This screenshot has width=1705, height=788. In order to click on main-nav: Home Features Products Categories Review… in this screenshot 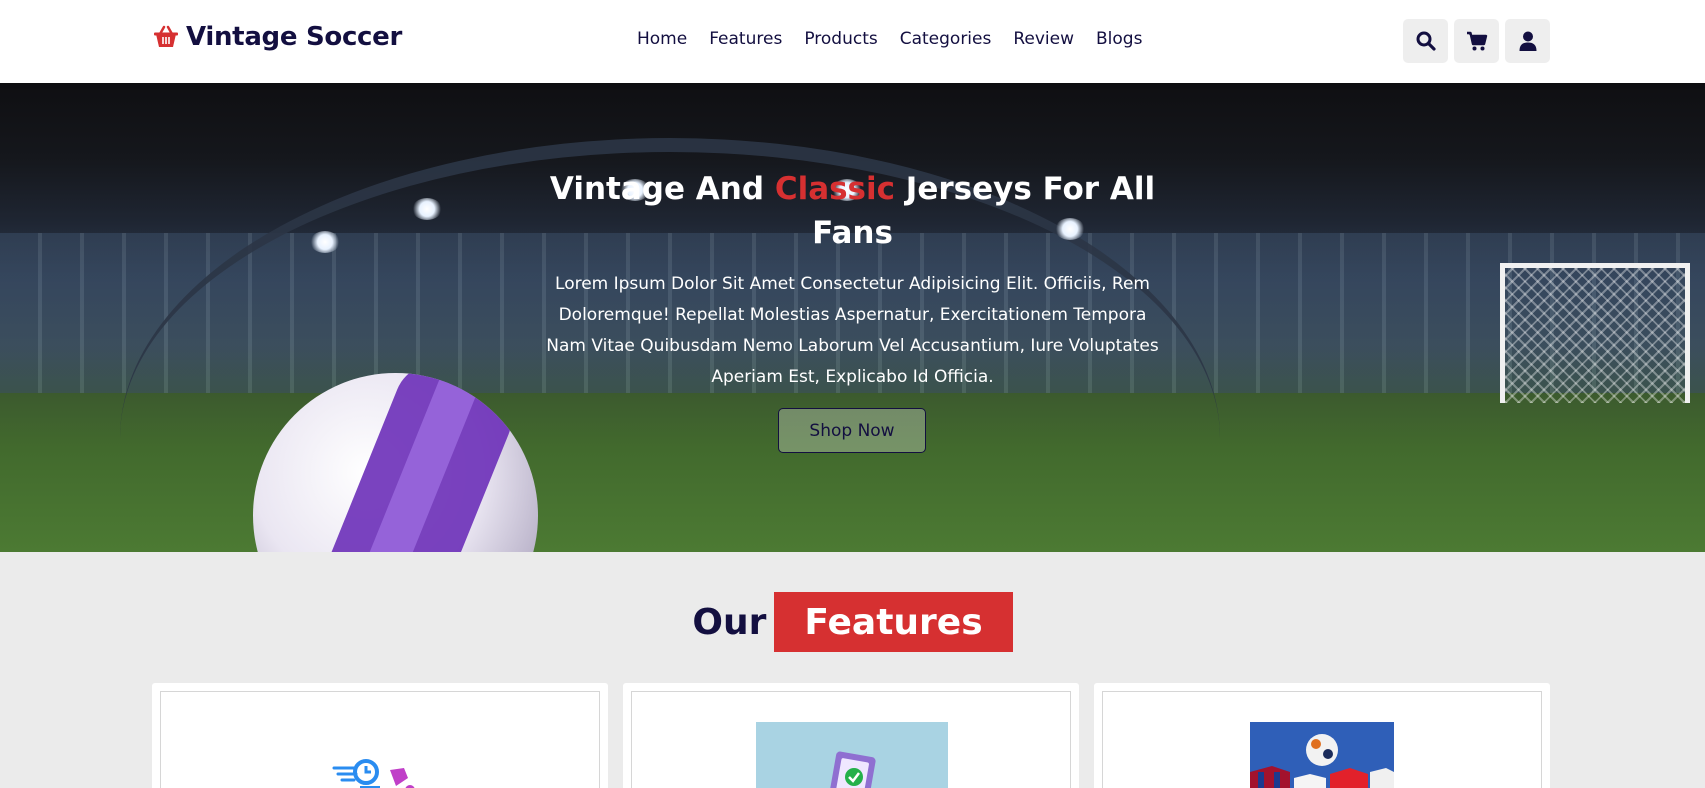, I will do `click(889, 39)`.